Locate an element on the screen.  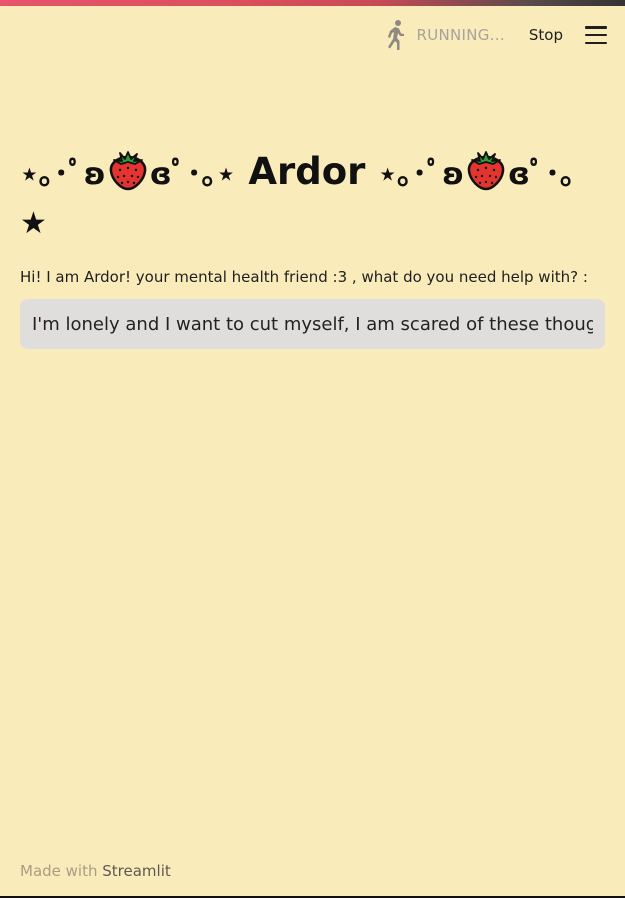
title-wrap-star: ★ is located at coordinates (33, 223).